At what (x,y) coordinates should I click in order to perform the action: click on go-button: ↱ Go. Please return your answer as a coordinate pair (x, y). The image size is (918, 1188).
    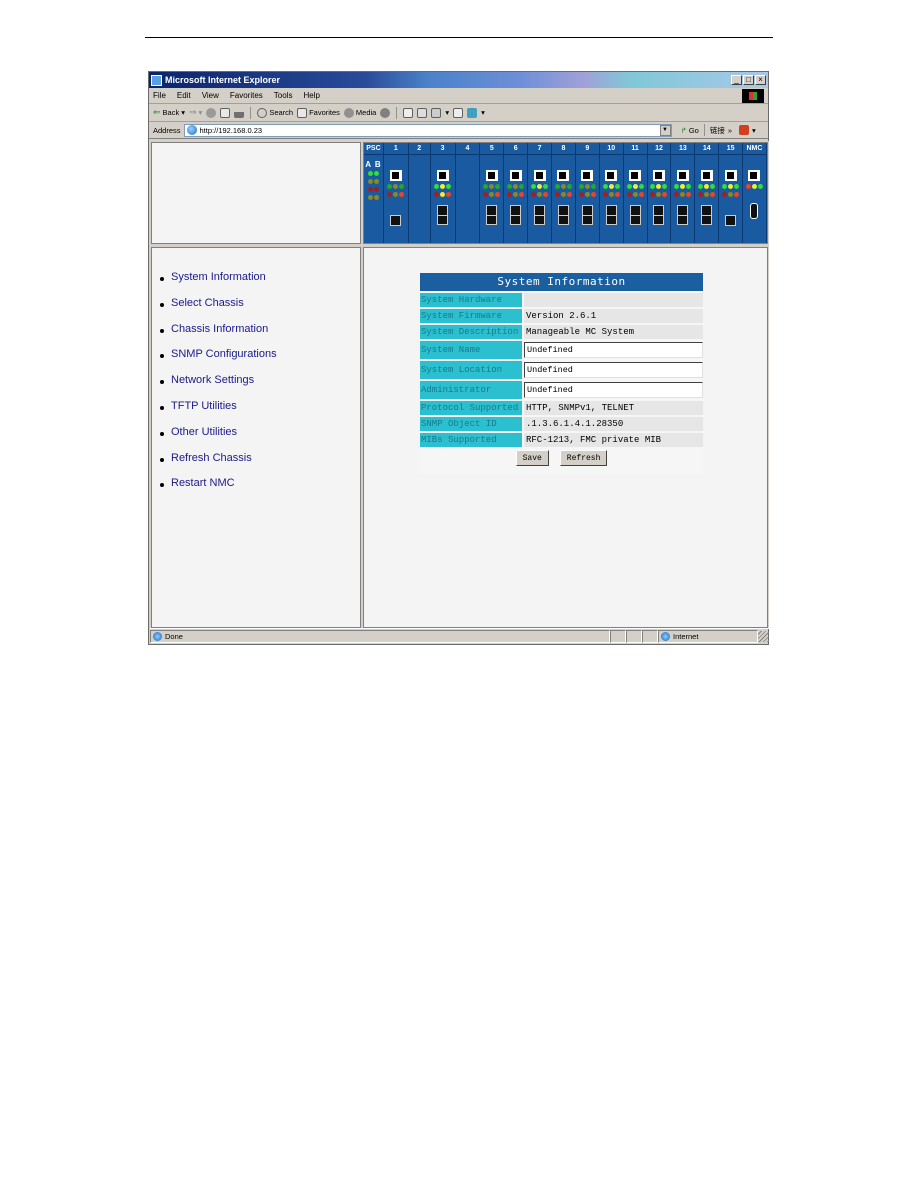
    Looking at the image, I should click on (690, 130).